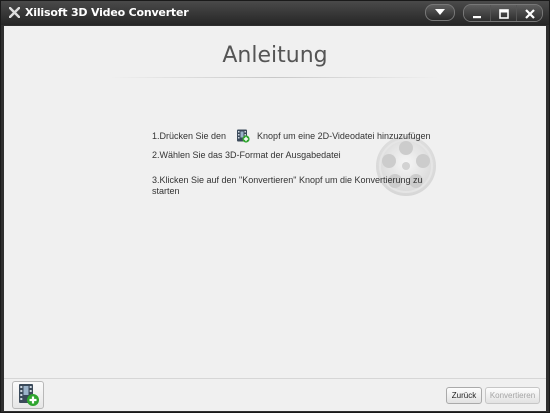 The height and width of the screenshot is (413, 550). I want to click on back-button: Zurück, so click(464, 395).